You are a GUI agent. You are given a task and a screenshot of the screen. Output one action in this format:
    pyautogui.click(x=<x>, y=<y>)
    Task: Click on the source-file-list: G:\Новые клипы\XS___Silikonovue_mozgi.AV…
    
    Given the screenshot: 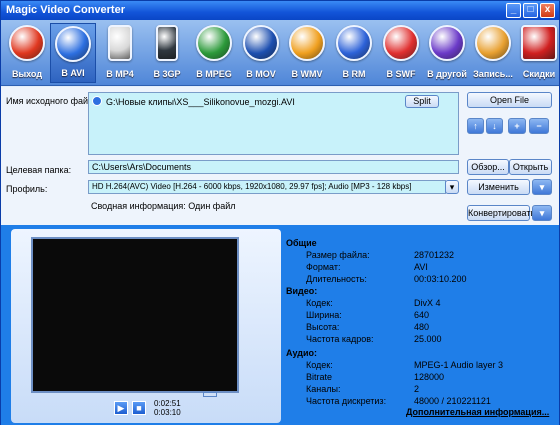 What is the action you would take?
    pyautogui.click(x=273, y=123)
    